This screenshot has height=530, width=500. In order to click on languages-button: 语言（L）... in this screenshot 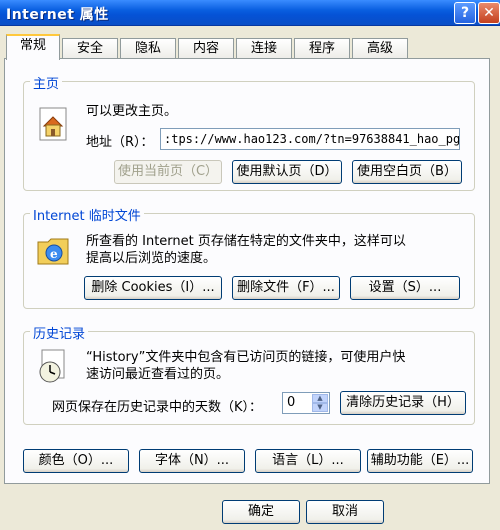, I will do `click(308, 461)`.